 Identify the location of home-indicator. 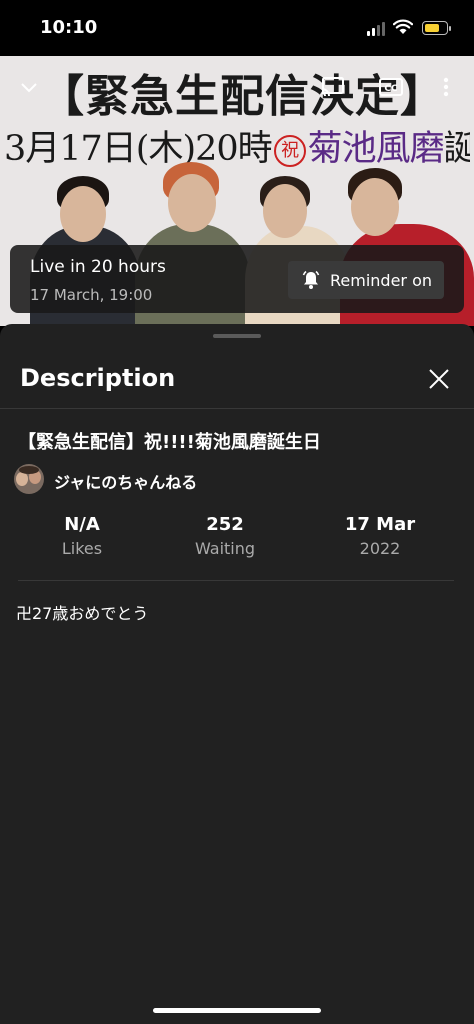
(237, 1010).